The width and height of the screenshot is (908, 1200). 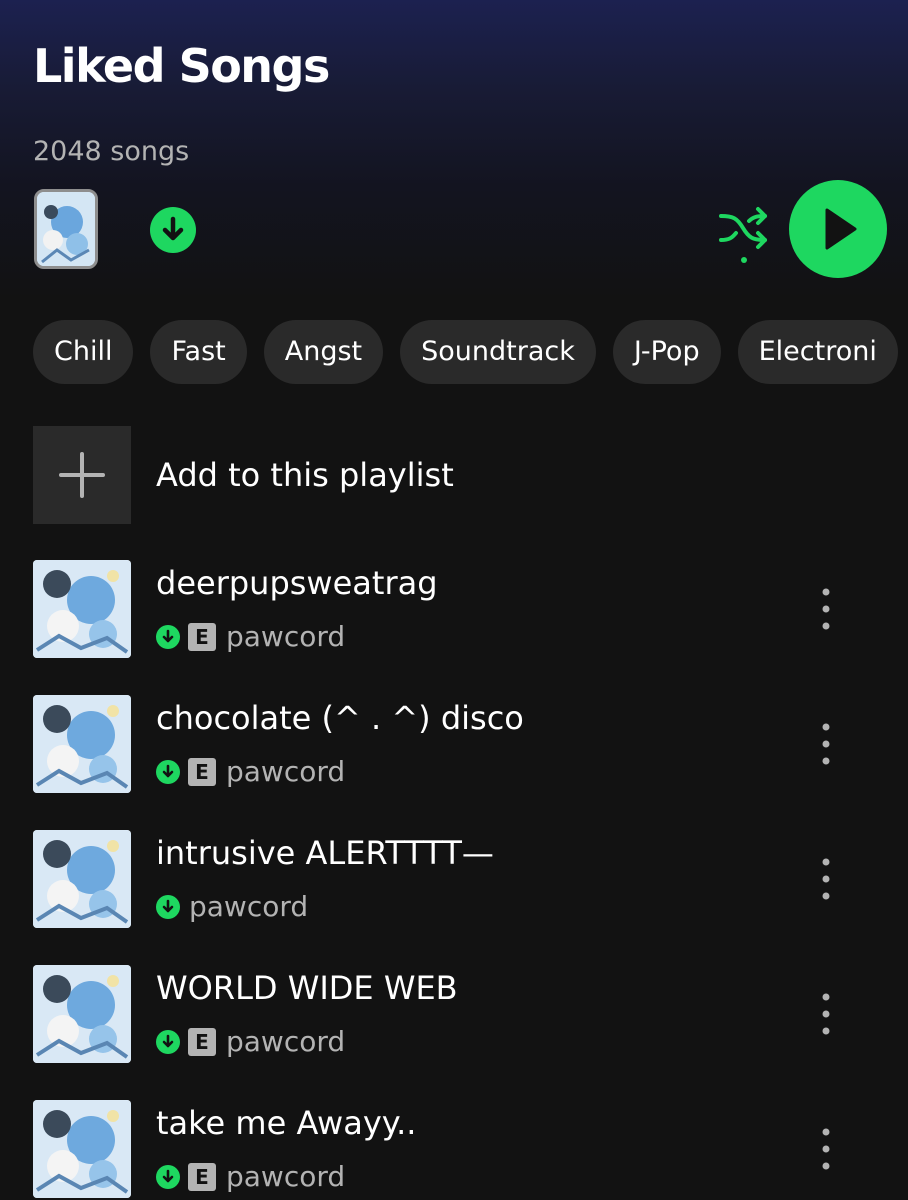 I want to click on filter-chip-angst: Angst, so click(x=323, y=352).